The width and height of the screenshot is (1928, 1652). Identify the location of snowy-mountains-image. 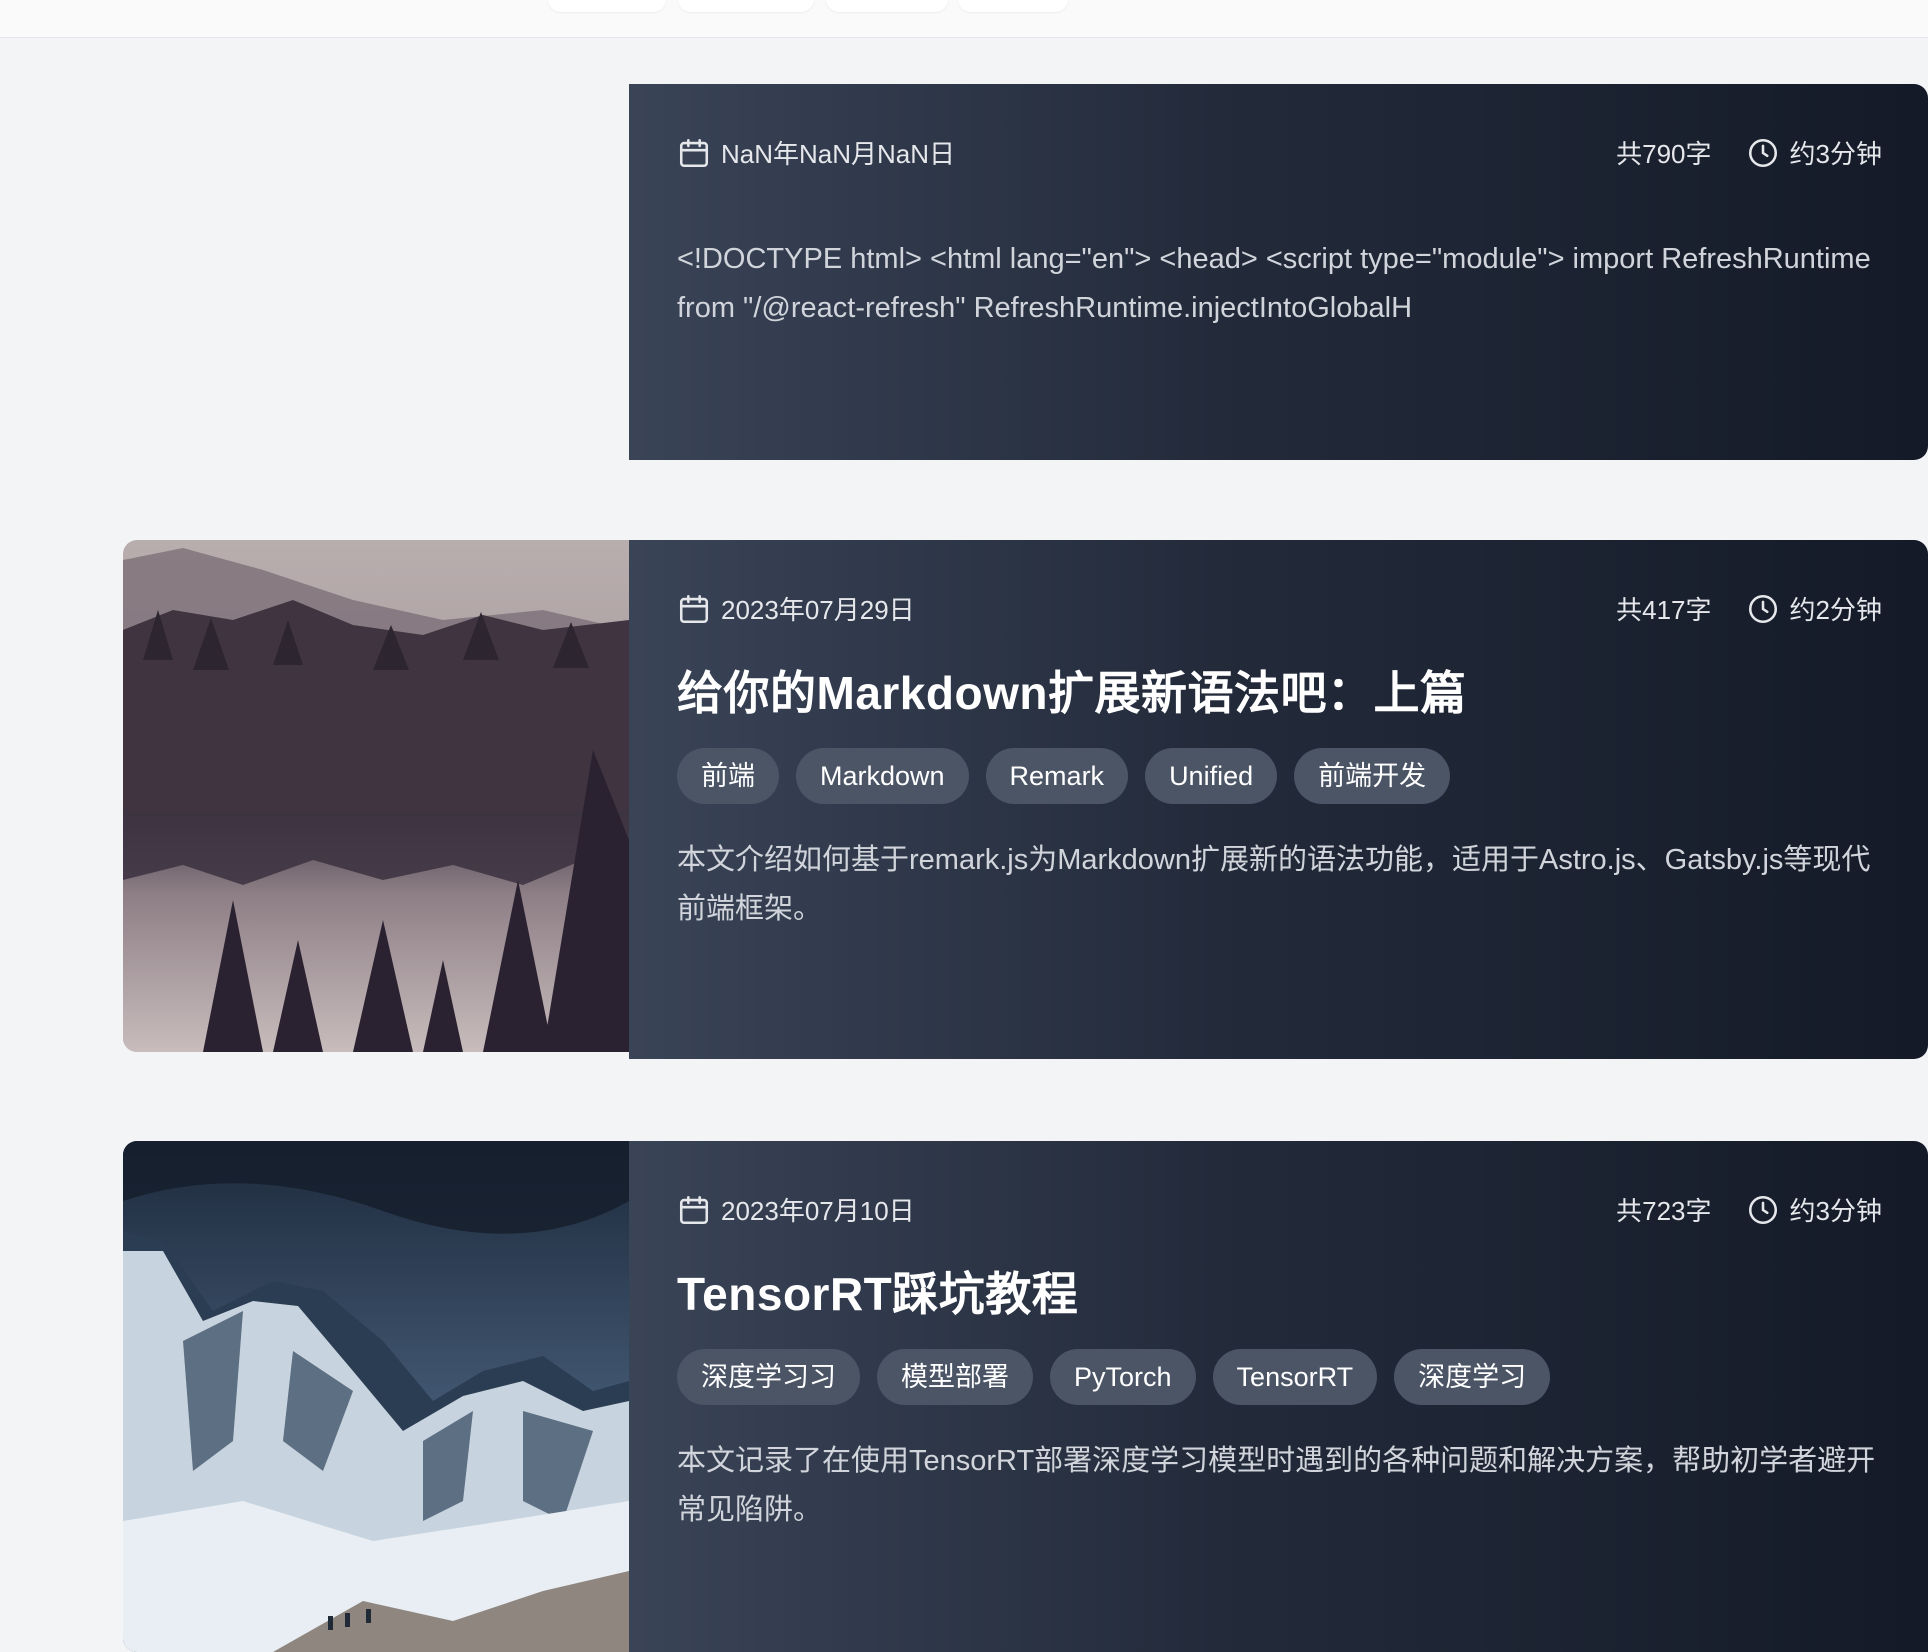
(376, 1396).